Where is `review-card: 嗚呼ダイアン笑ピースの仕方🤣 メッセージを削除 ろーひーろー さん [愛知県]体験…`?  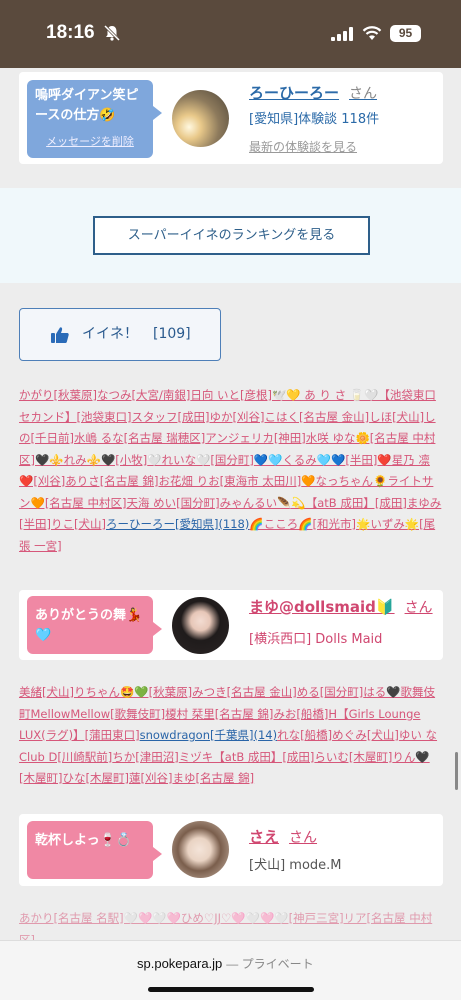
review-card: 嗚呼ダイアン笑ピースの仕方🤣 メッセージを削除 ろーひーろー さん [愛知県]体験… is located at coordinates (231, 118).